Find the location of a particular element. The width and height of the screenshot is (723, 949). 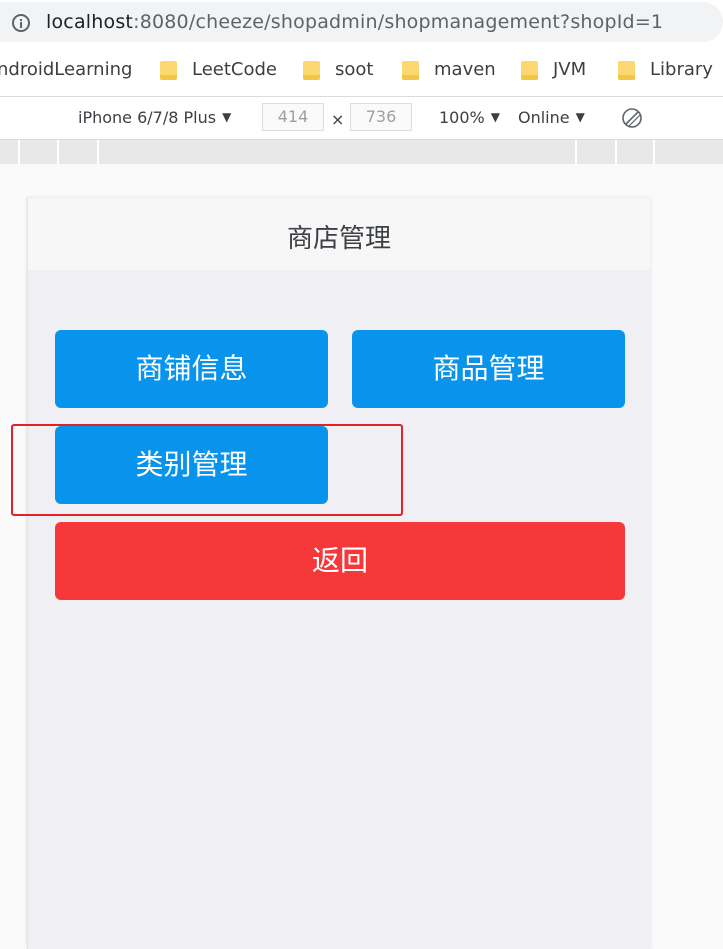

media-query-ruler is located at coordinates (361, 152).